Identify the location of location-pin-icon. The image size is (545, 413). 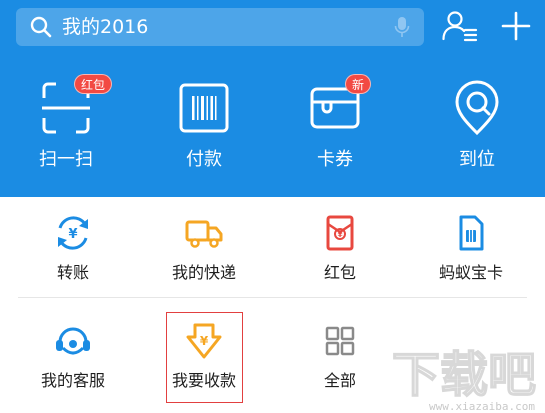
(477, 108).